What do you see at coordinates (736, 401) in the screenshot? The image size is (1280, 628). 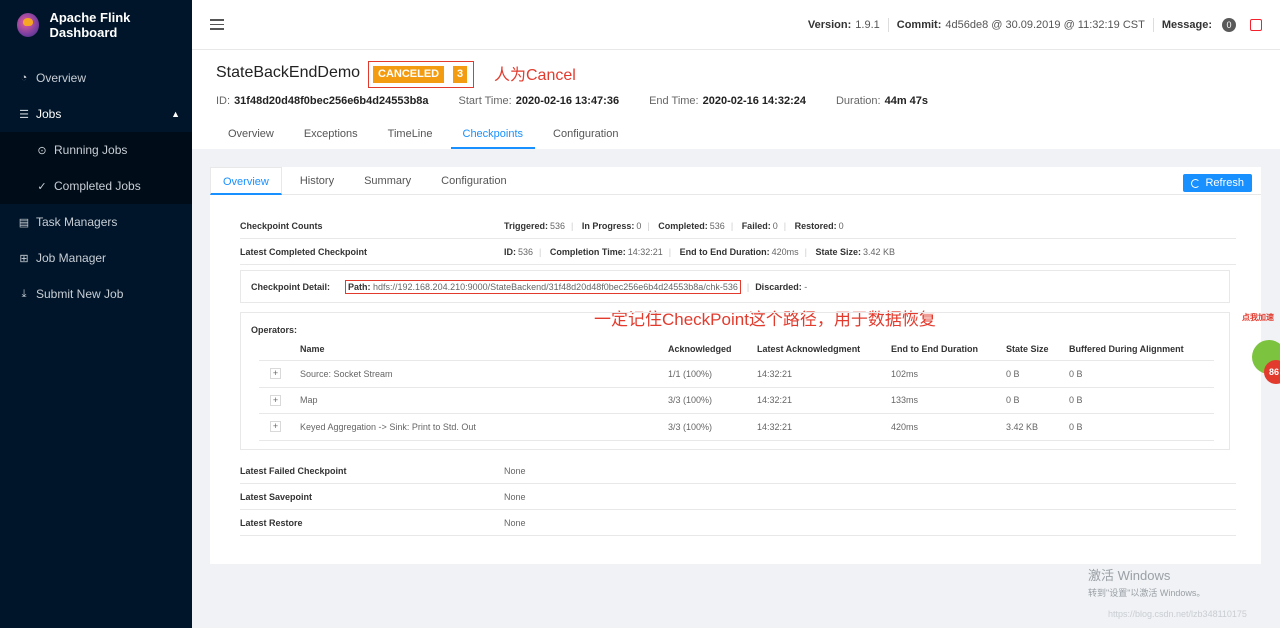 I see `table-row: + Map 3/3 (100%) 14:32:21 133ms 0 B 0 B` at bounding box center [736, 401].